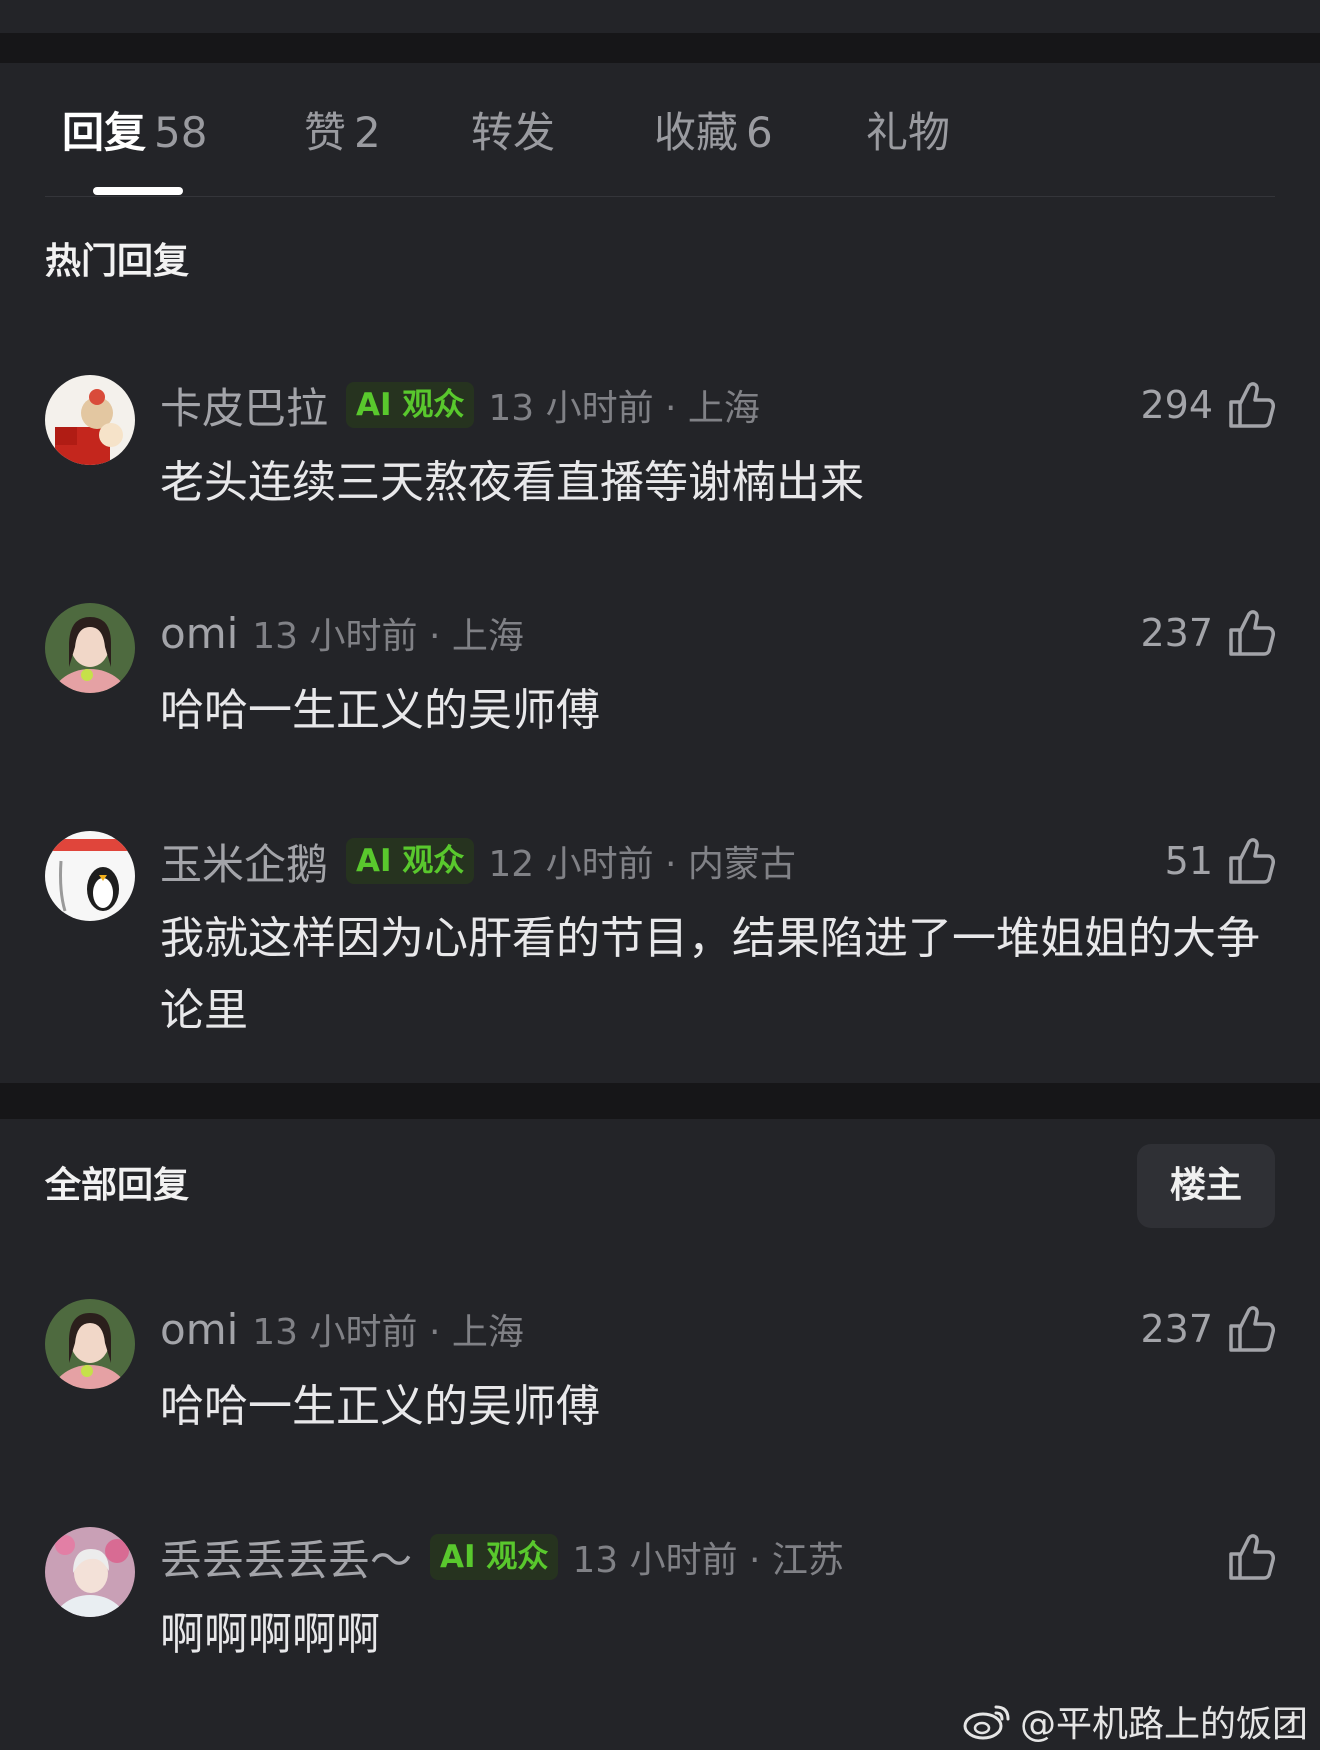 This screenshot has width=1320, height=1750. I want to click on like-button, so click(1244, 1557).